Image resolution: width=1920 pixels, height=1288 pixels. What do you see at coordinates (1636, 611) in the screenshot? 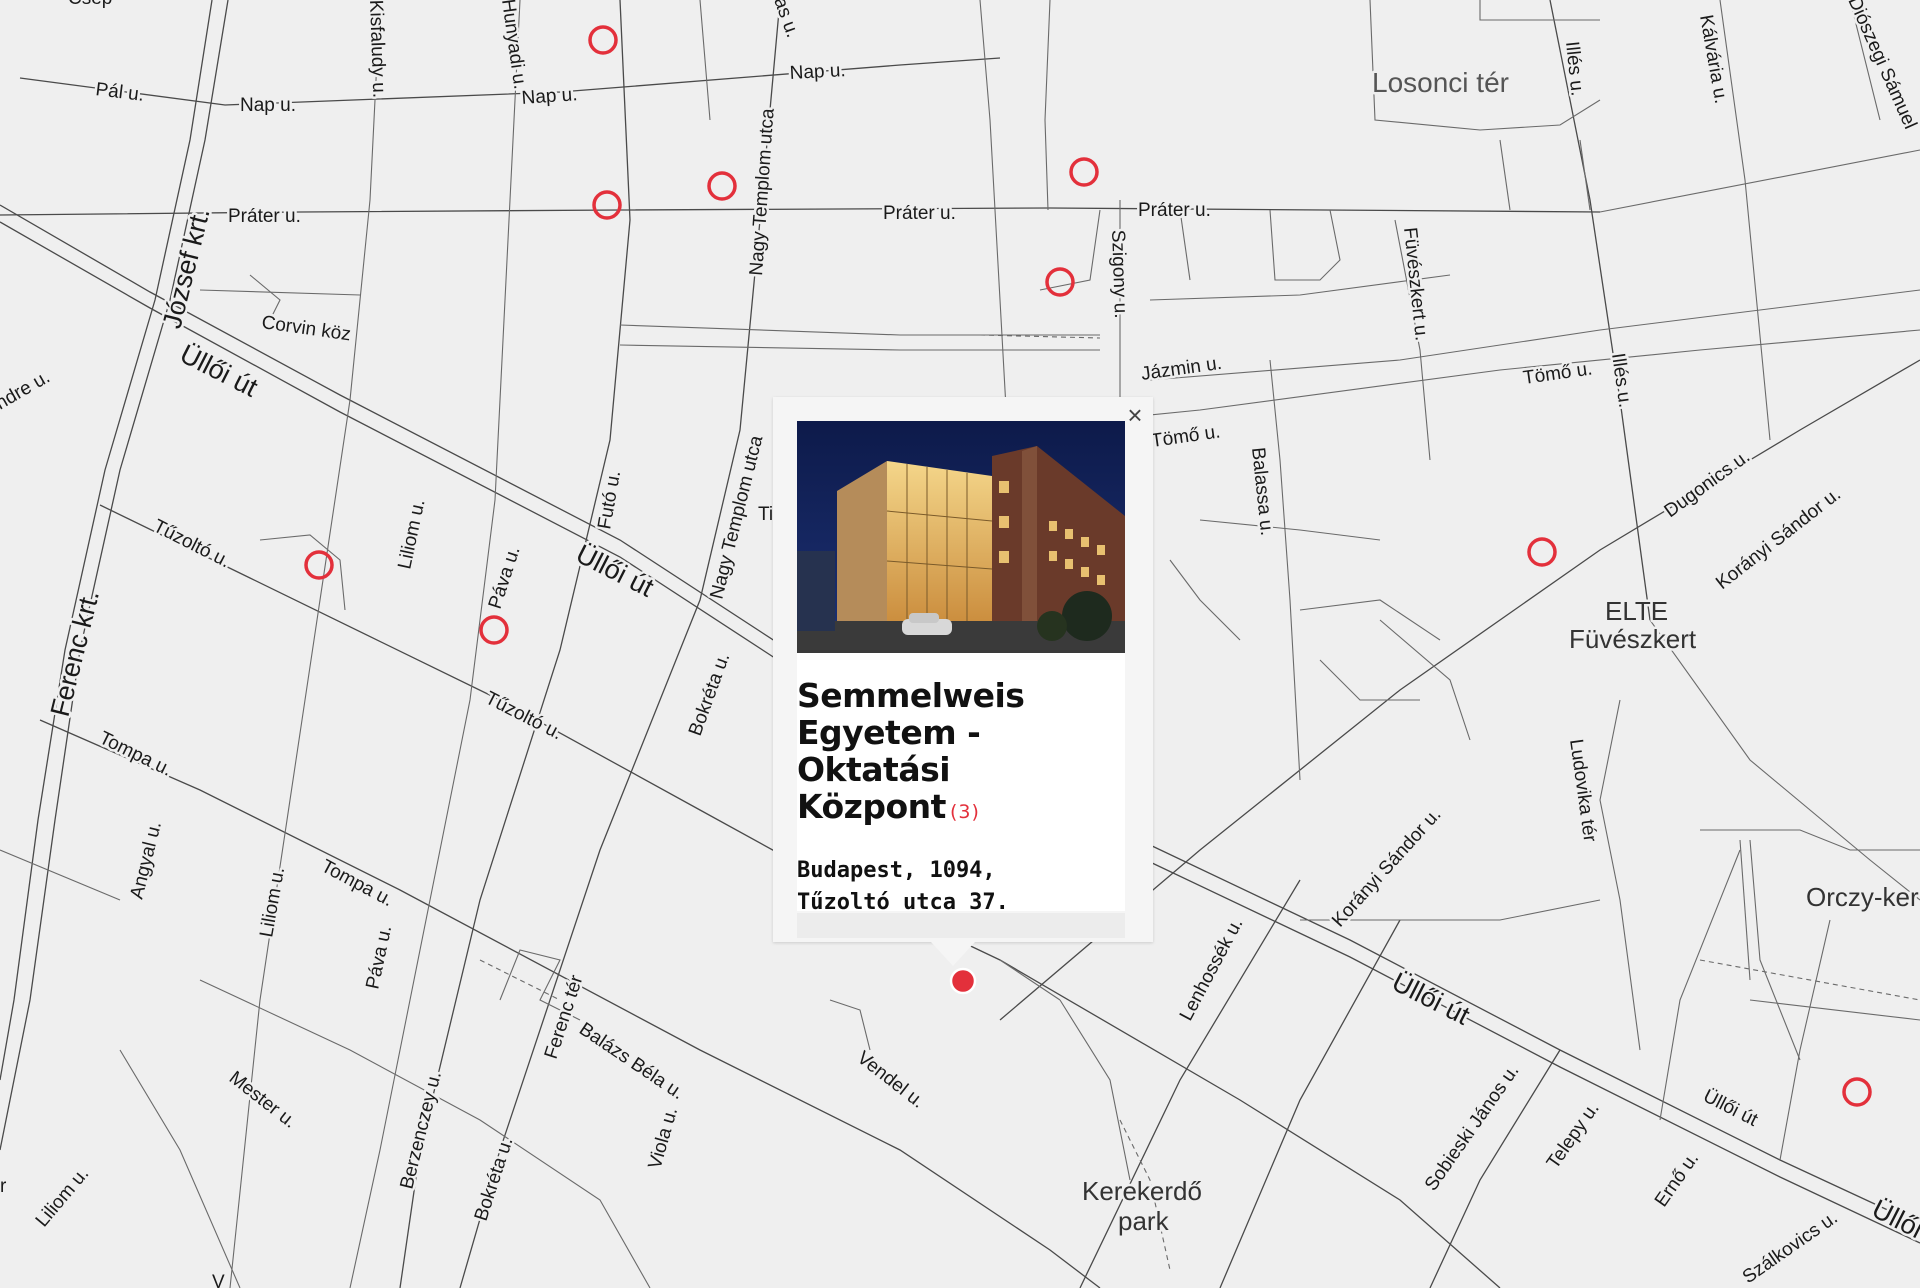
I see `place-label-elte-1: ELTE` at bounding box center [1636, 611].